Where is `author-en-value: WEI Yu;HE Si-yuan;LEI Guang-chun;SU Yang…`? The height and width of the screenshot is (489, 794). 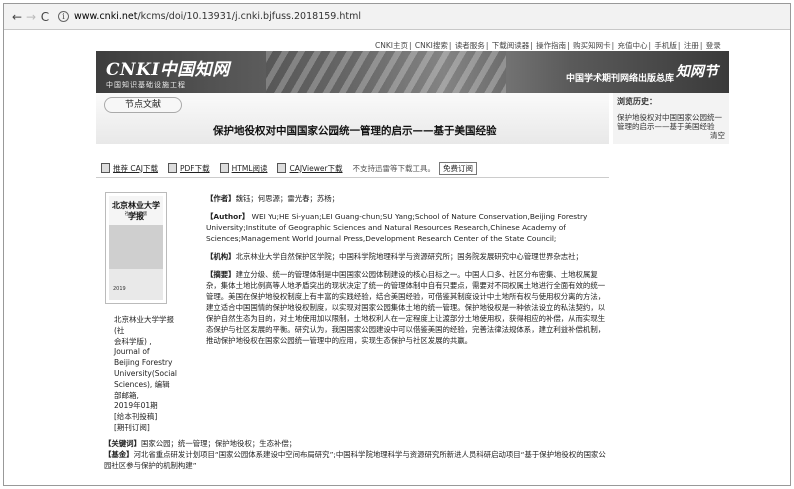
author-en-value: WEI Yu;HE Si-yuan;LEI Guang-chun;SU Yang… is located at coordinates (397, 227).